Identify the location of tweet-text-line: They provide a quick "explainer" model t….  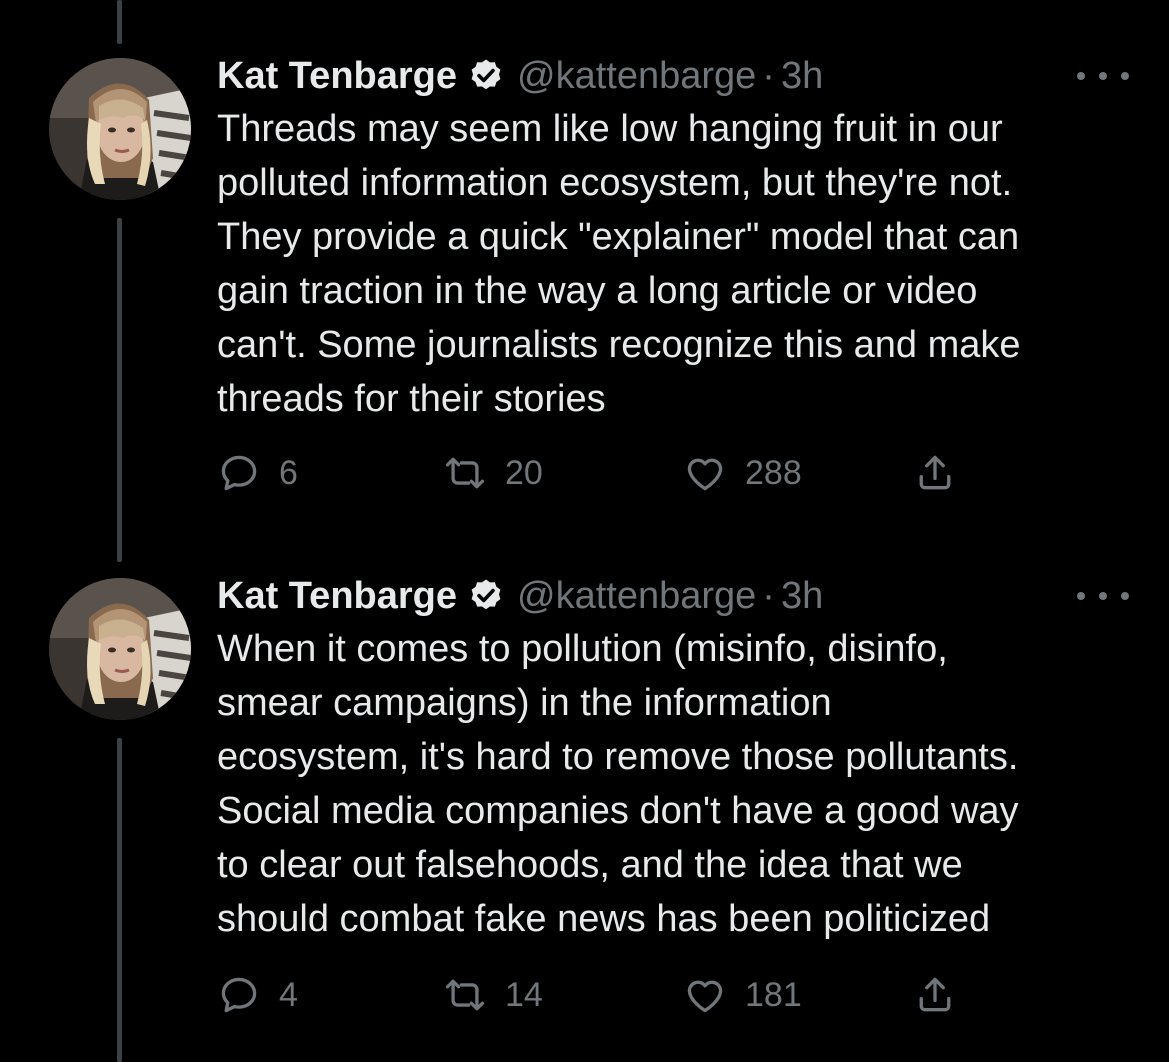
(618, 237).